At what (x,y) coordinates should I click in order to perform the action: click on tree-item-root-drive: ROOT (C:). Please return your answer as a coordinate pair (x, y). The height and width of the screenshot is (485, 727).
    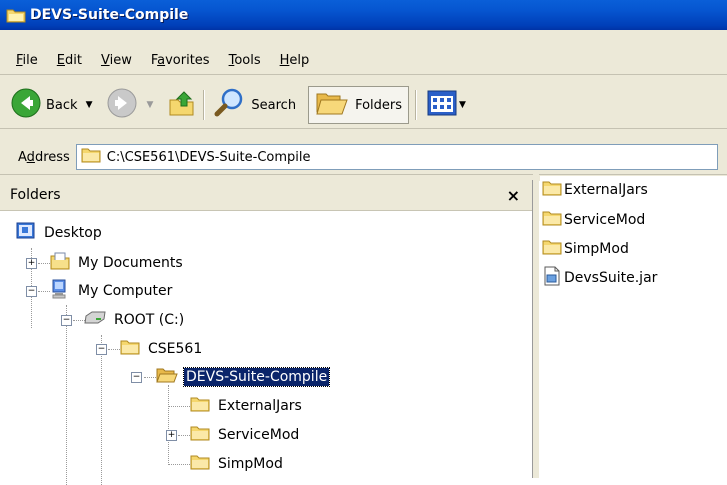
    Looking at the image, I should click on (135, 320).